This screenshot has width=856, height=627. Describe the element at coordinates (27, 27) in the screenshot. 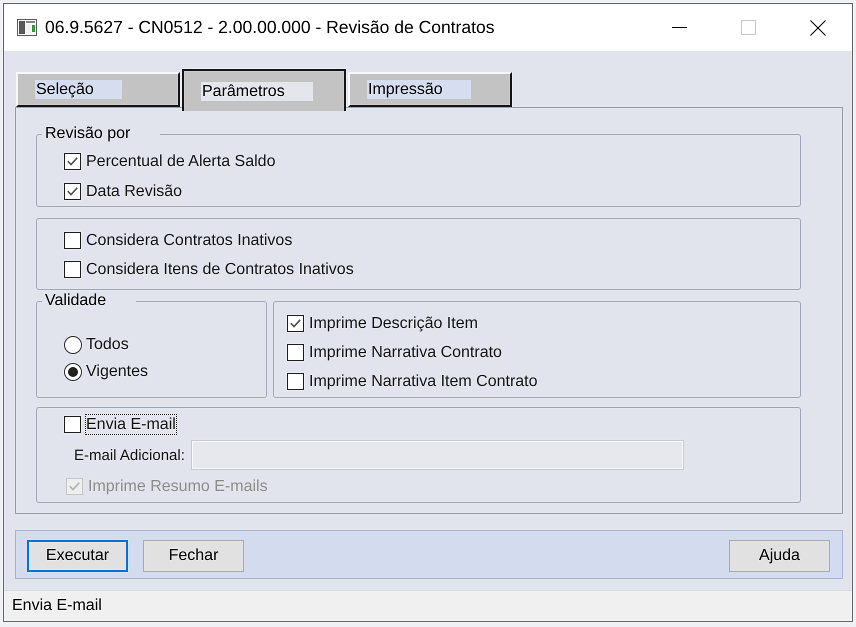

I see `app-icon` at that location.